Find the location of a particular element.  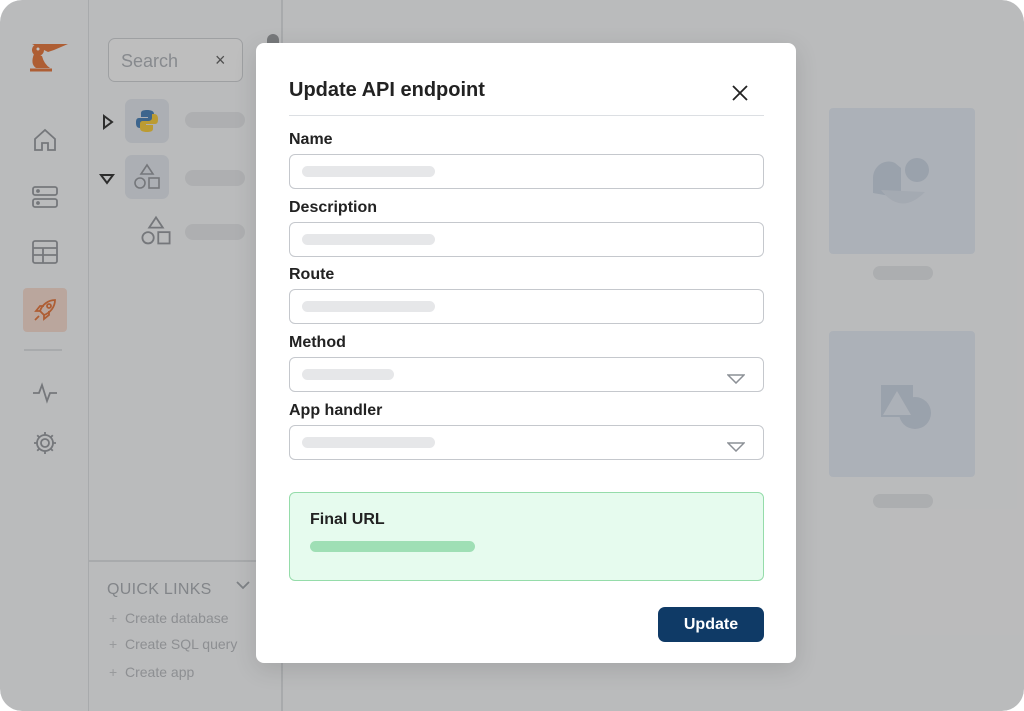

dialog-title: Update API endpoint is located at coordinates (387, 90).